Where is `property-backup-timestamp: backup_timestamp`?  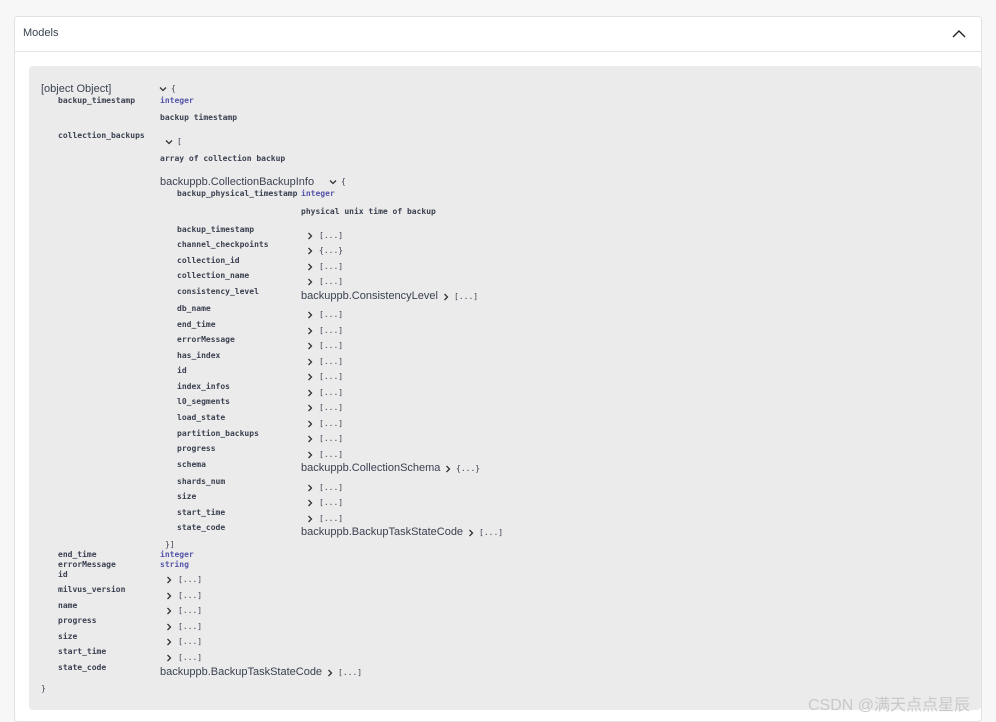 property-backup-timestamp: backup_timestamp is located at coordinates (97, 100).